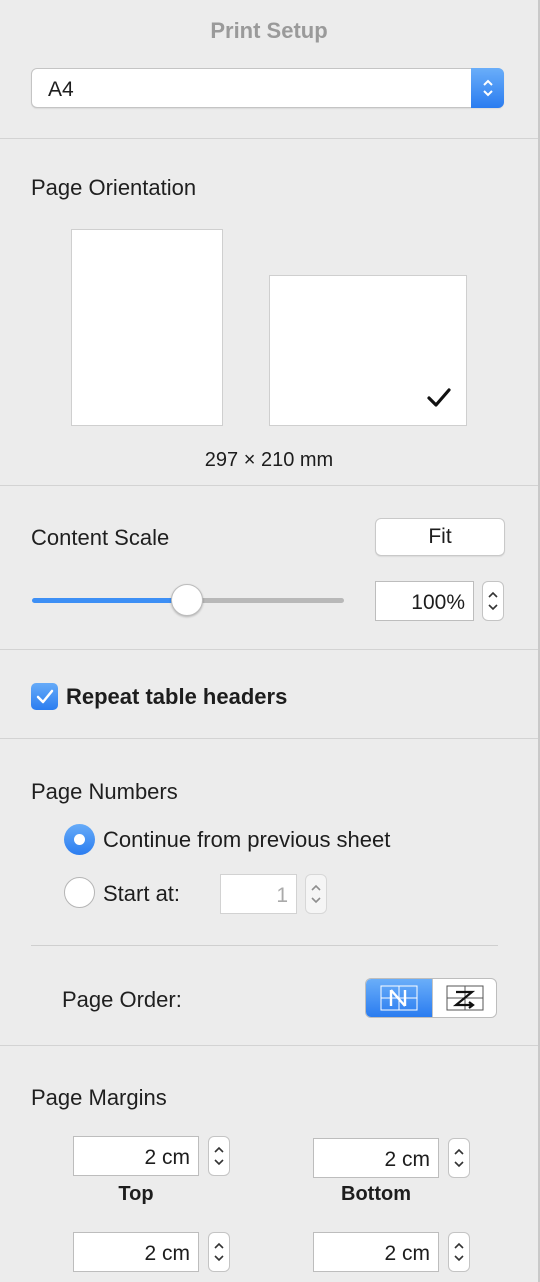 The width and height of the screenshot is (540, 1282). I want to click on repeat-headers-checkbox, so click(44, 696).